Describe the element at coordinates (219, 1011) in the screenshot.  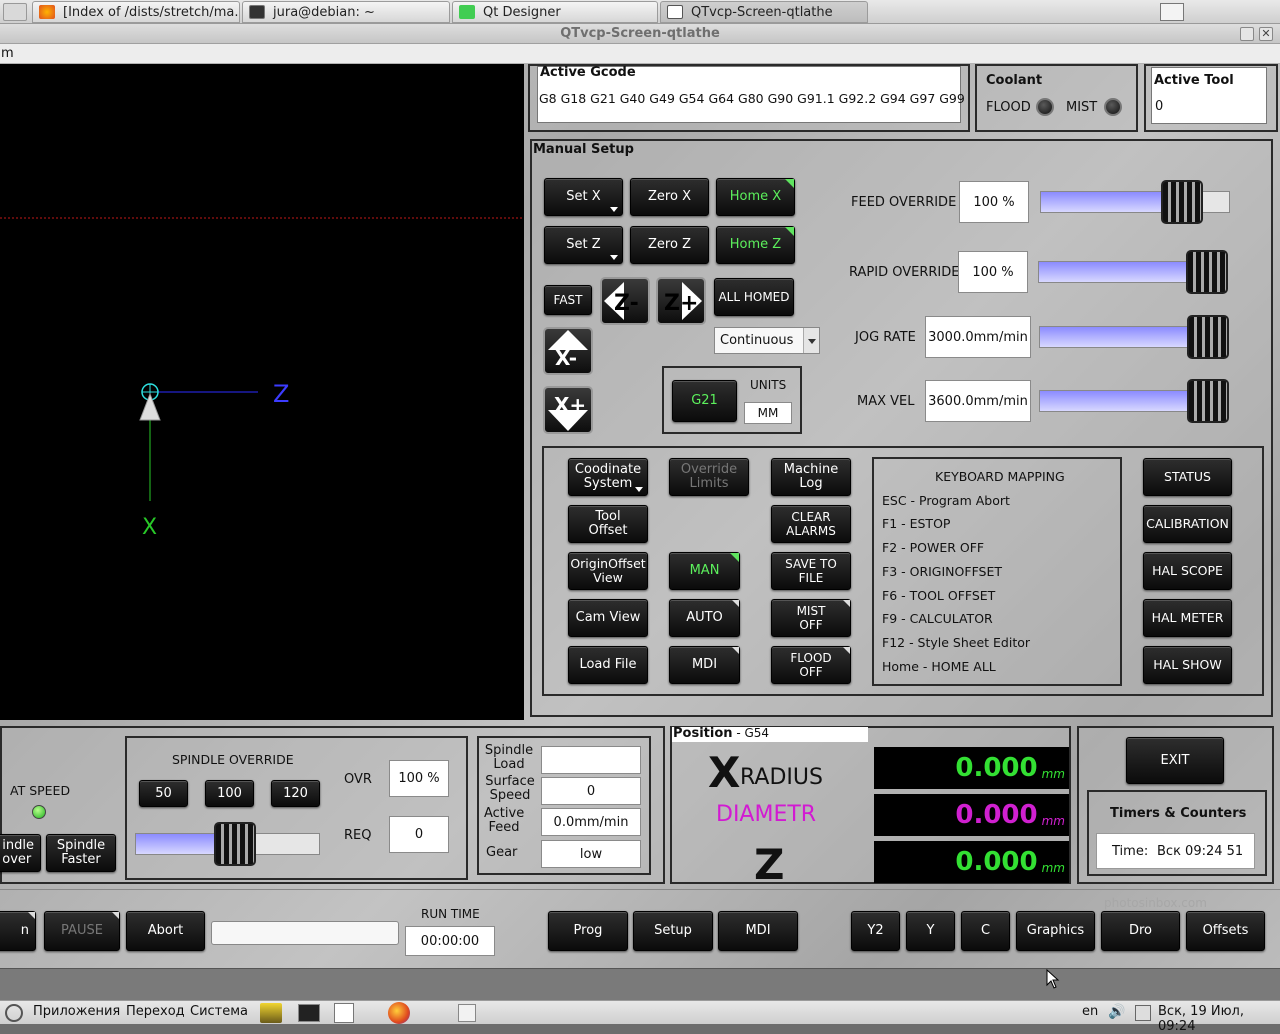
I see `menu-system: Система` at that location.